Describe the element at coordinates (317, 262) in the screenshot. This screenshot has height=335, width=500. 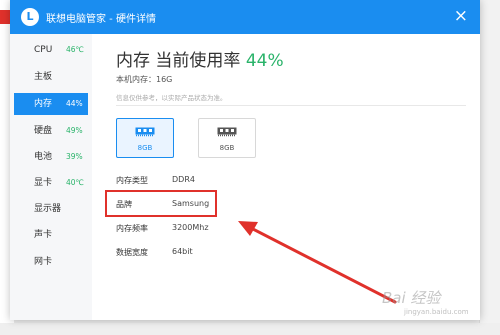
I see `annotation-arrow` at that location.